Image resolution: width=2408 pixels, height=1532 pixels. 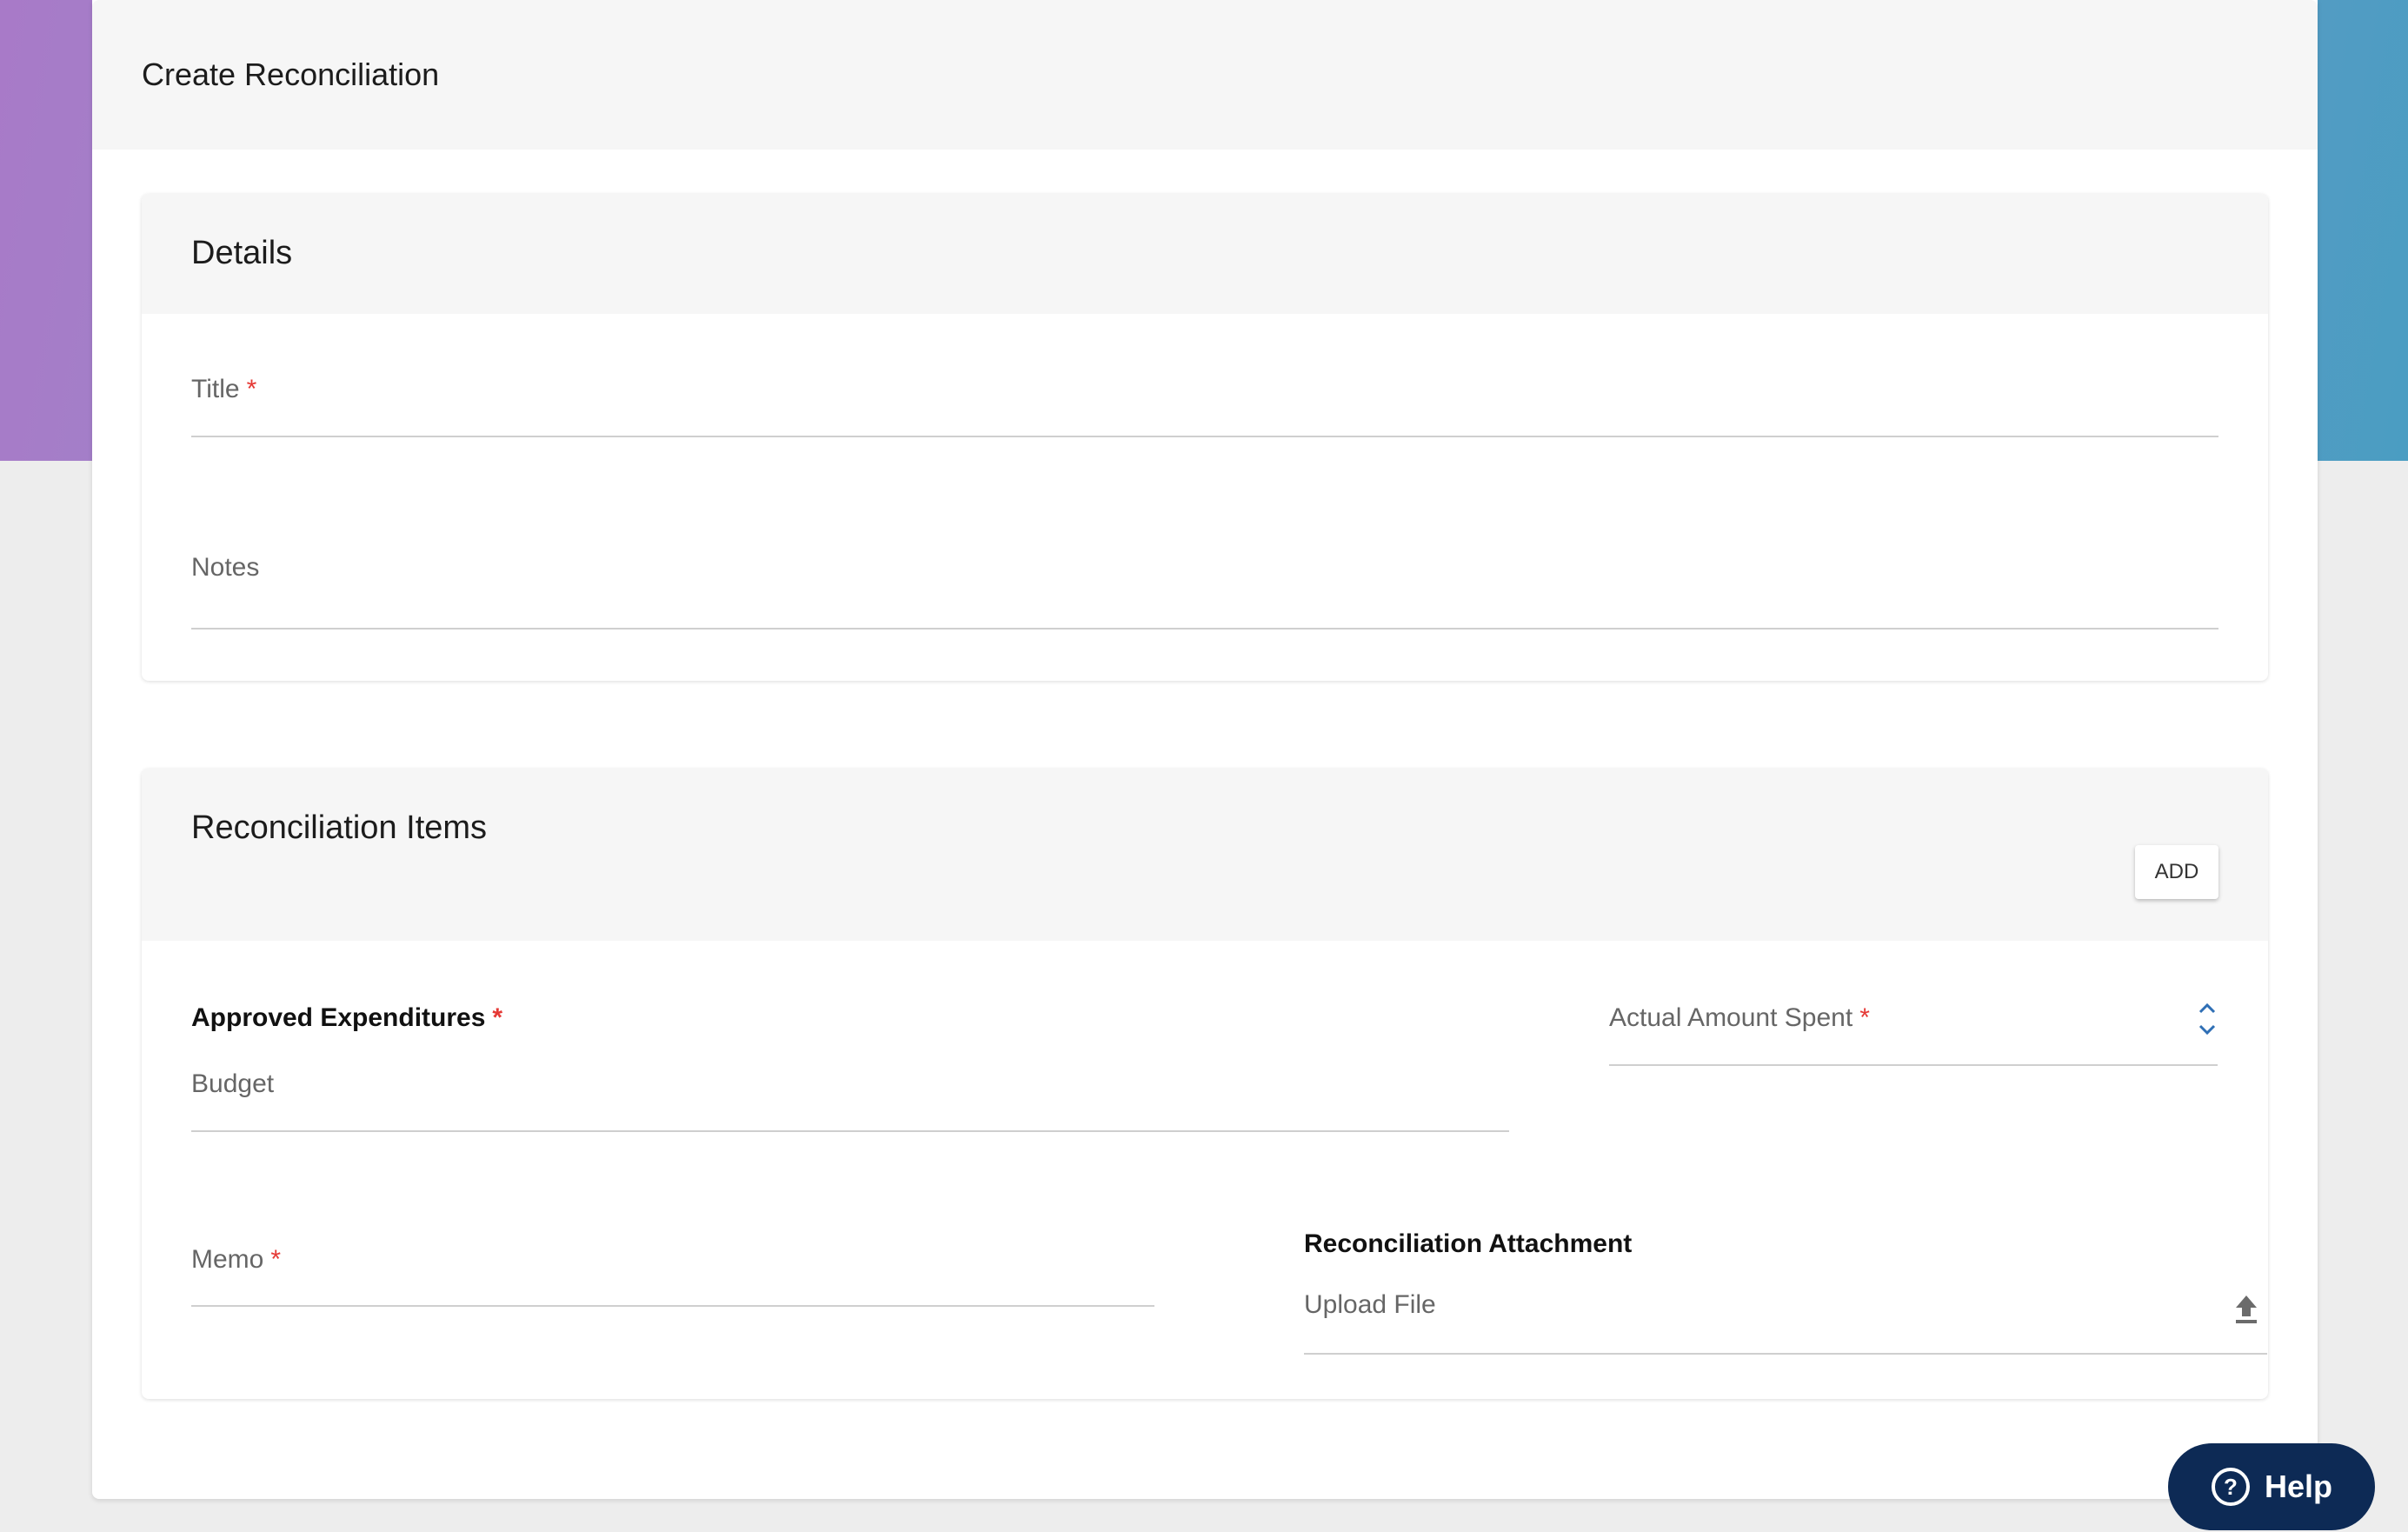 What do you see at coordinates (1913, 1034) in the screenshot?
I see `actual-amount-input: Actual Amount Spent *` at bounding box center [1913, 1034].